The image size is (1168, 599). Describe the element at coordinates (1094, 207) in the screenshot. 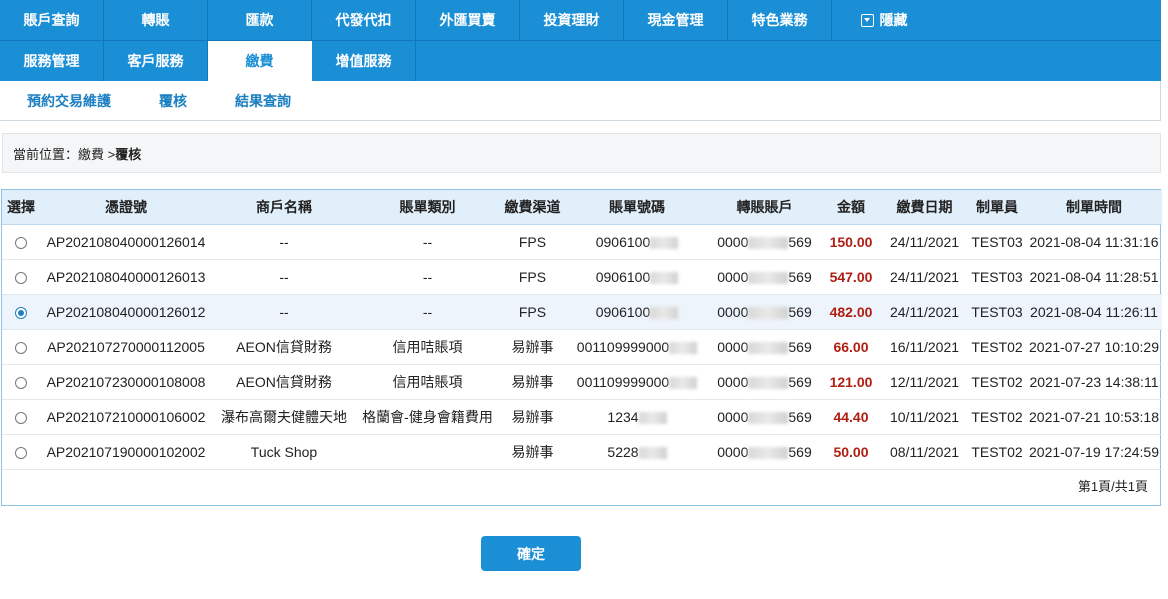

I see `col-header-time: 制單時間` at that location.